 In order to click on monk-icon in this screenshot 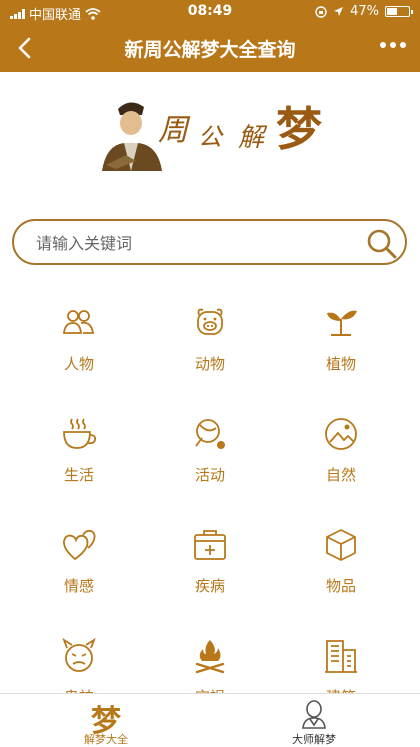, I will do `click(314, 714)`.